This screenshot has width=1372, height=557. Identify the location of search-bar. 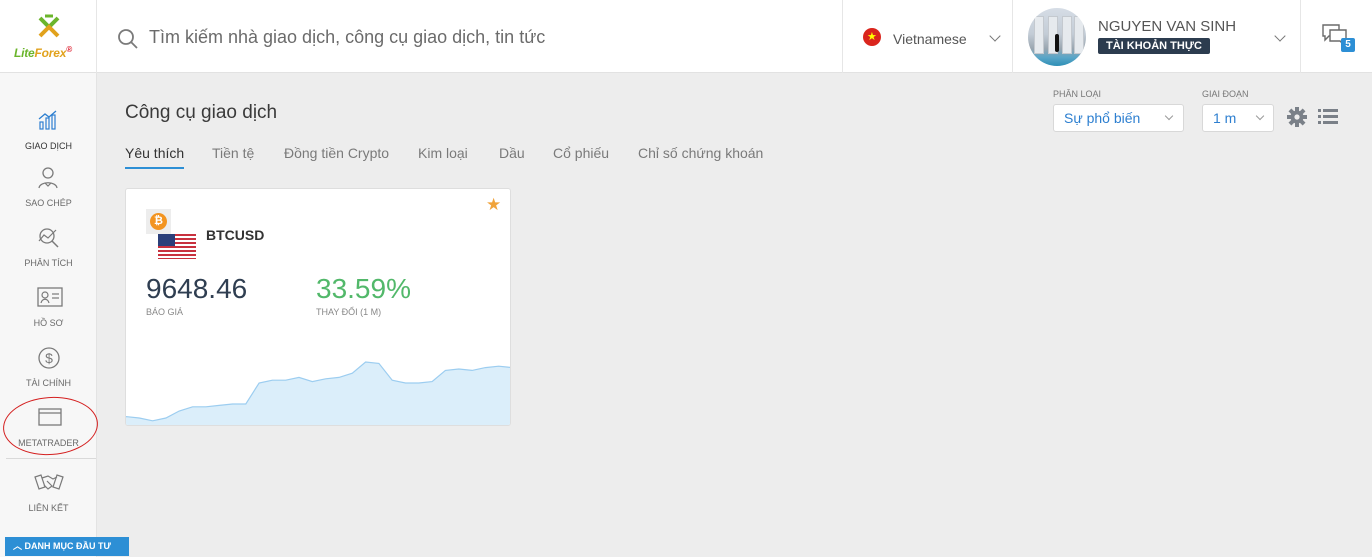
(469, 36).